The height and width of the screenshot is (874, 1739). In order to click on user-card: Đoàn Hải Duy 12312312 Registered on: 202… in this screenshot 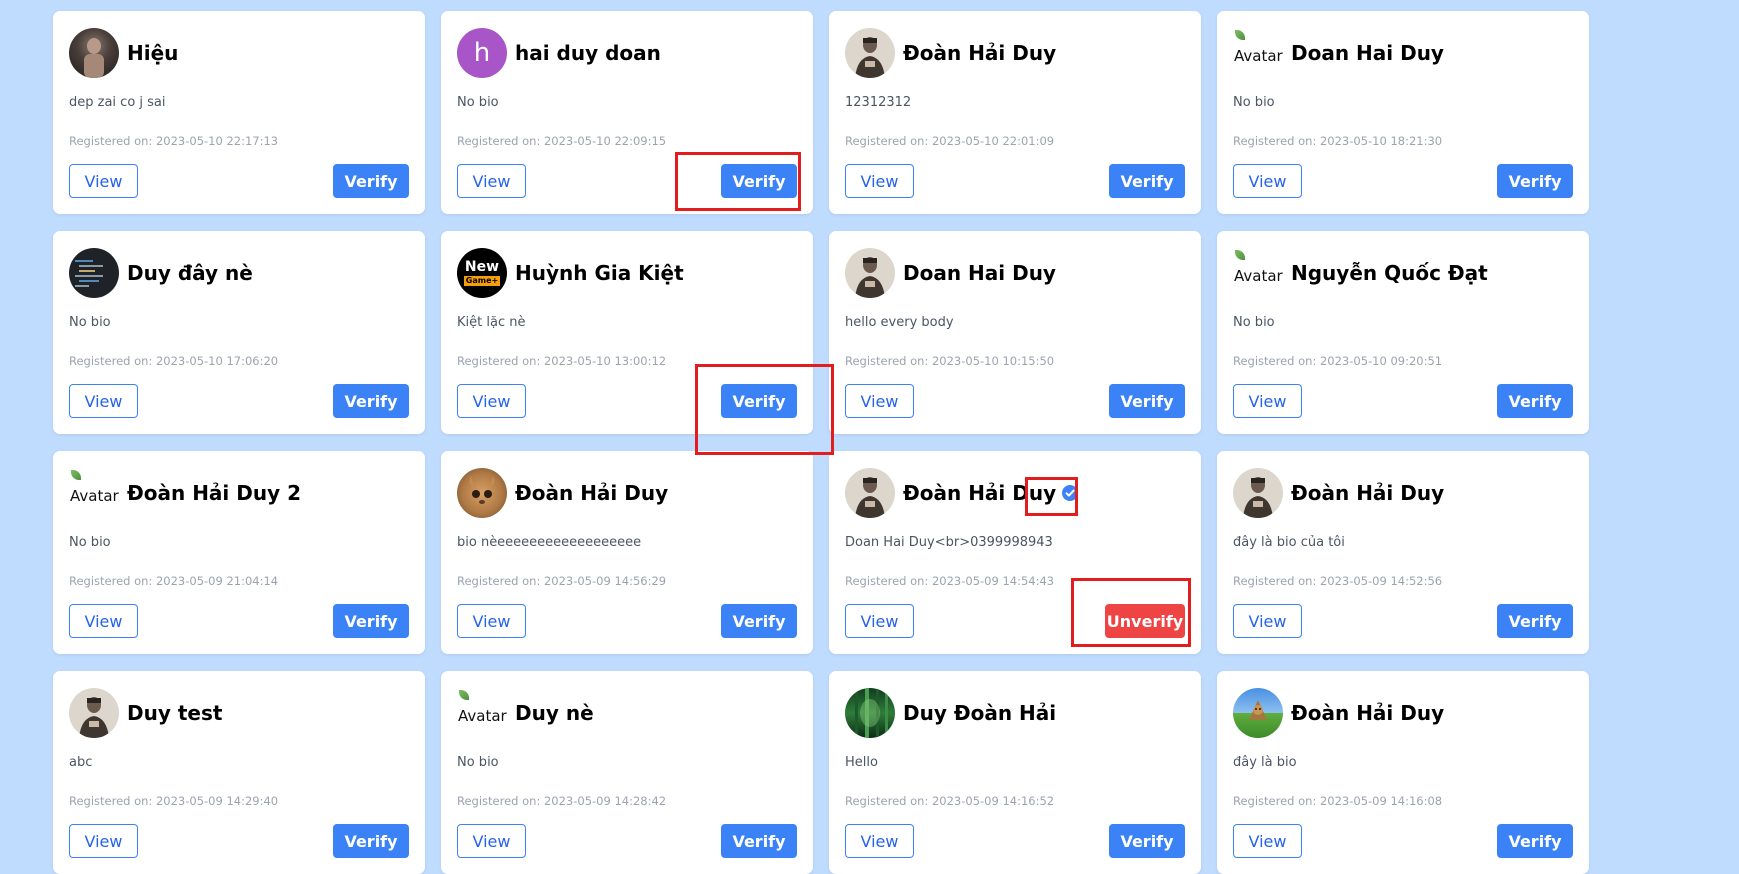, I will do `click(1015, 112)`.